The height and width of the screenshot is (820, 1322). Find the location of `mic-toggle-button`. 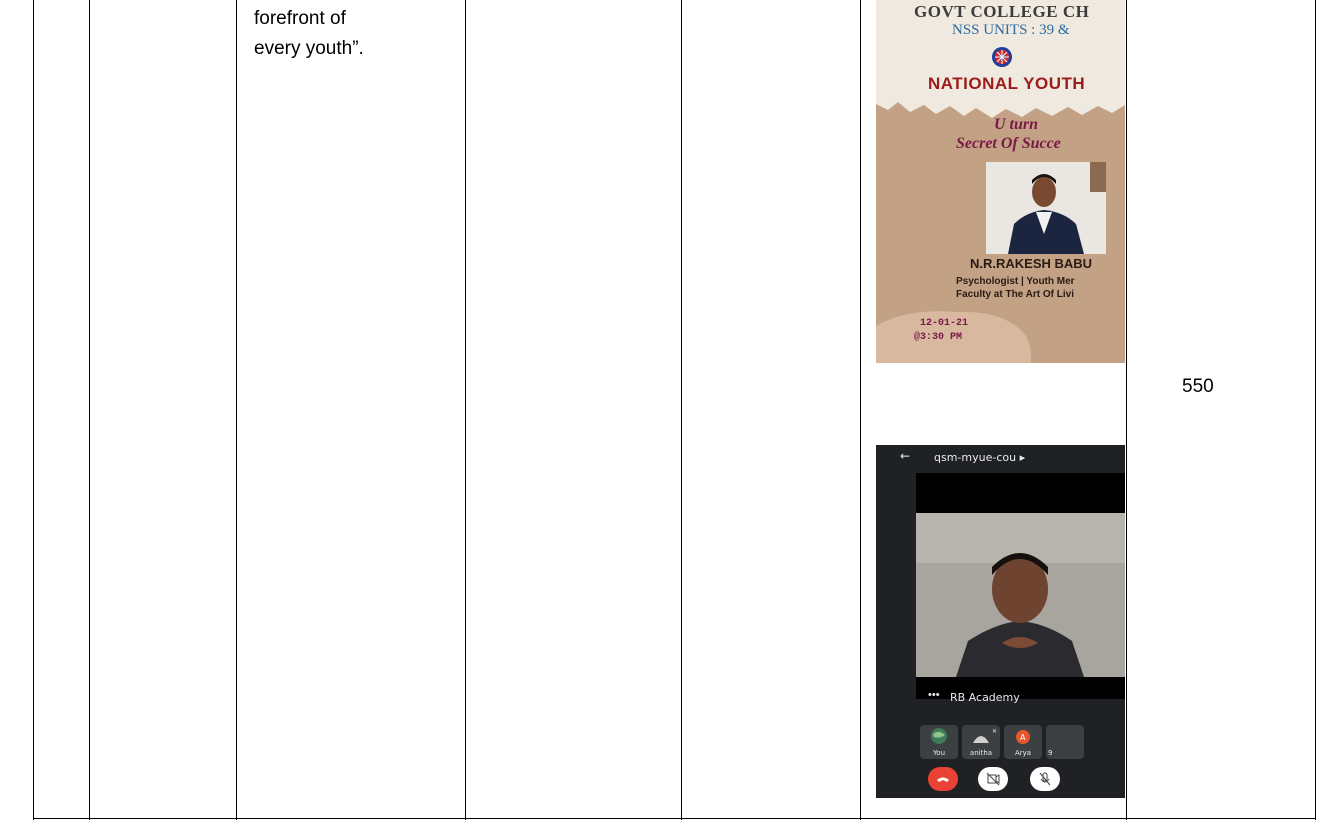

mic-toggle-button is located at coordinates (1045, 779).